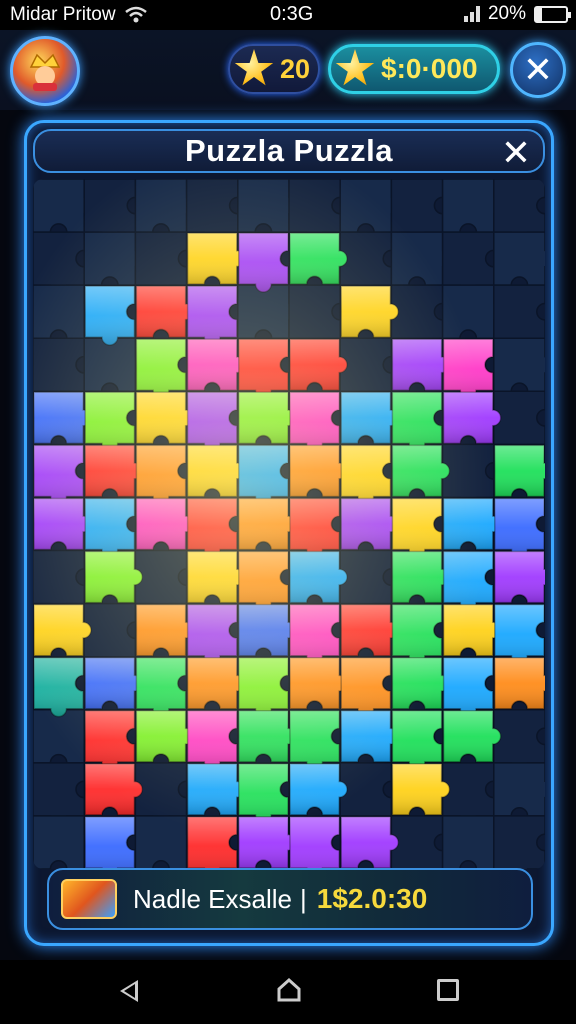 The width and height of the screenshot is (576, 1024). I want to click on battery-percent: 20%, so click(506, 13).